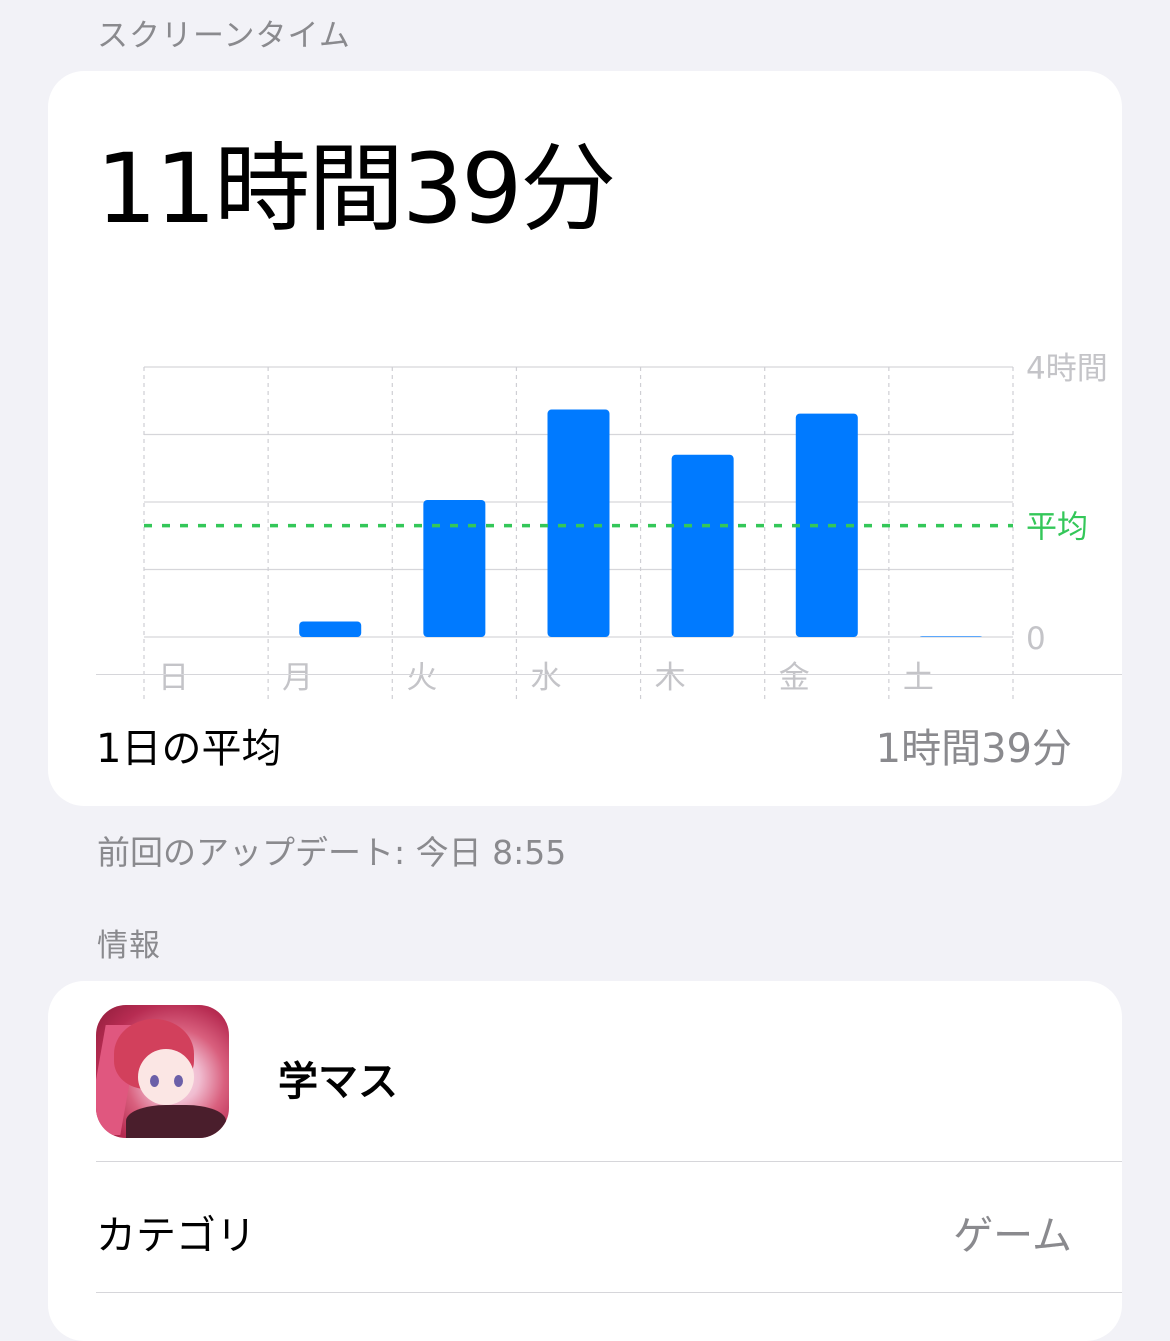 Image resolution: width=1170 pixels, height=1341 pixels. I want to click on app-icon, so click(162, 1071).